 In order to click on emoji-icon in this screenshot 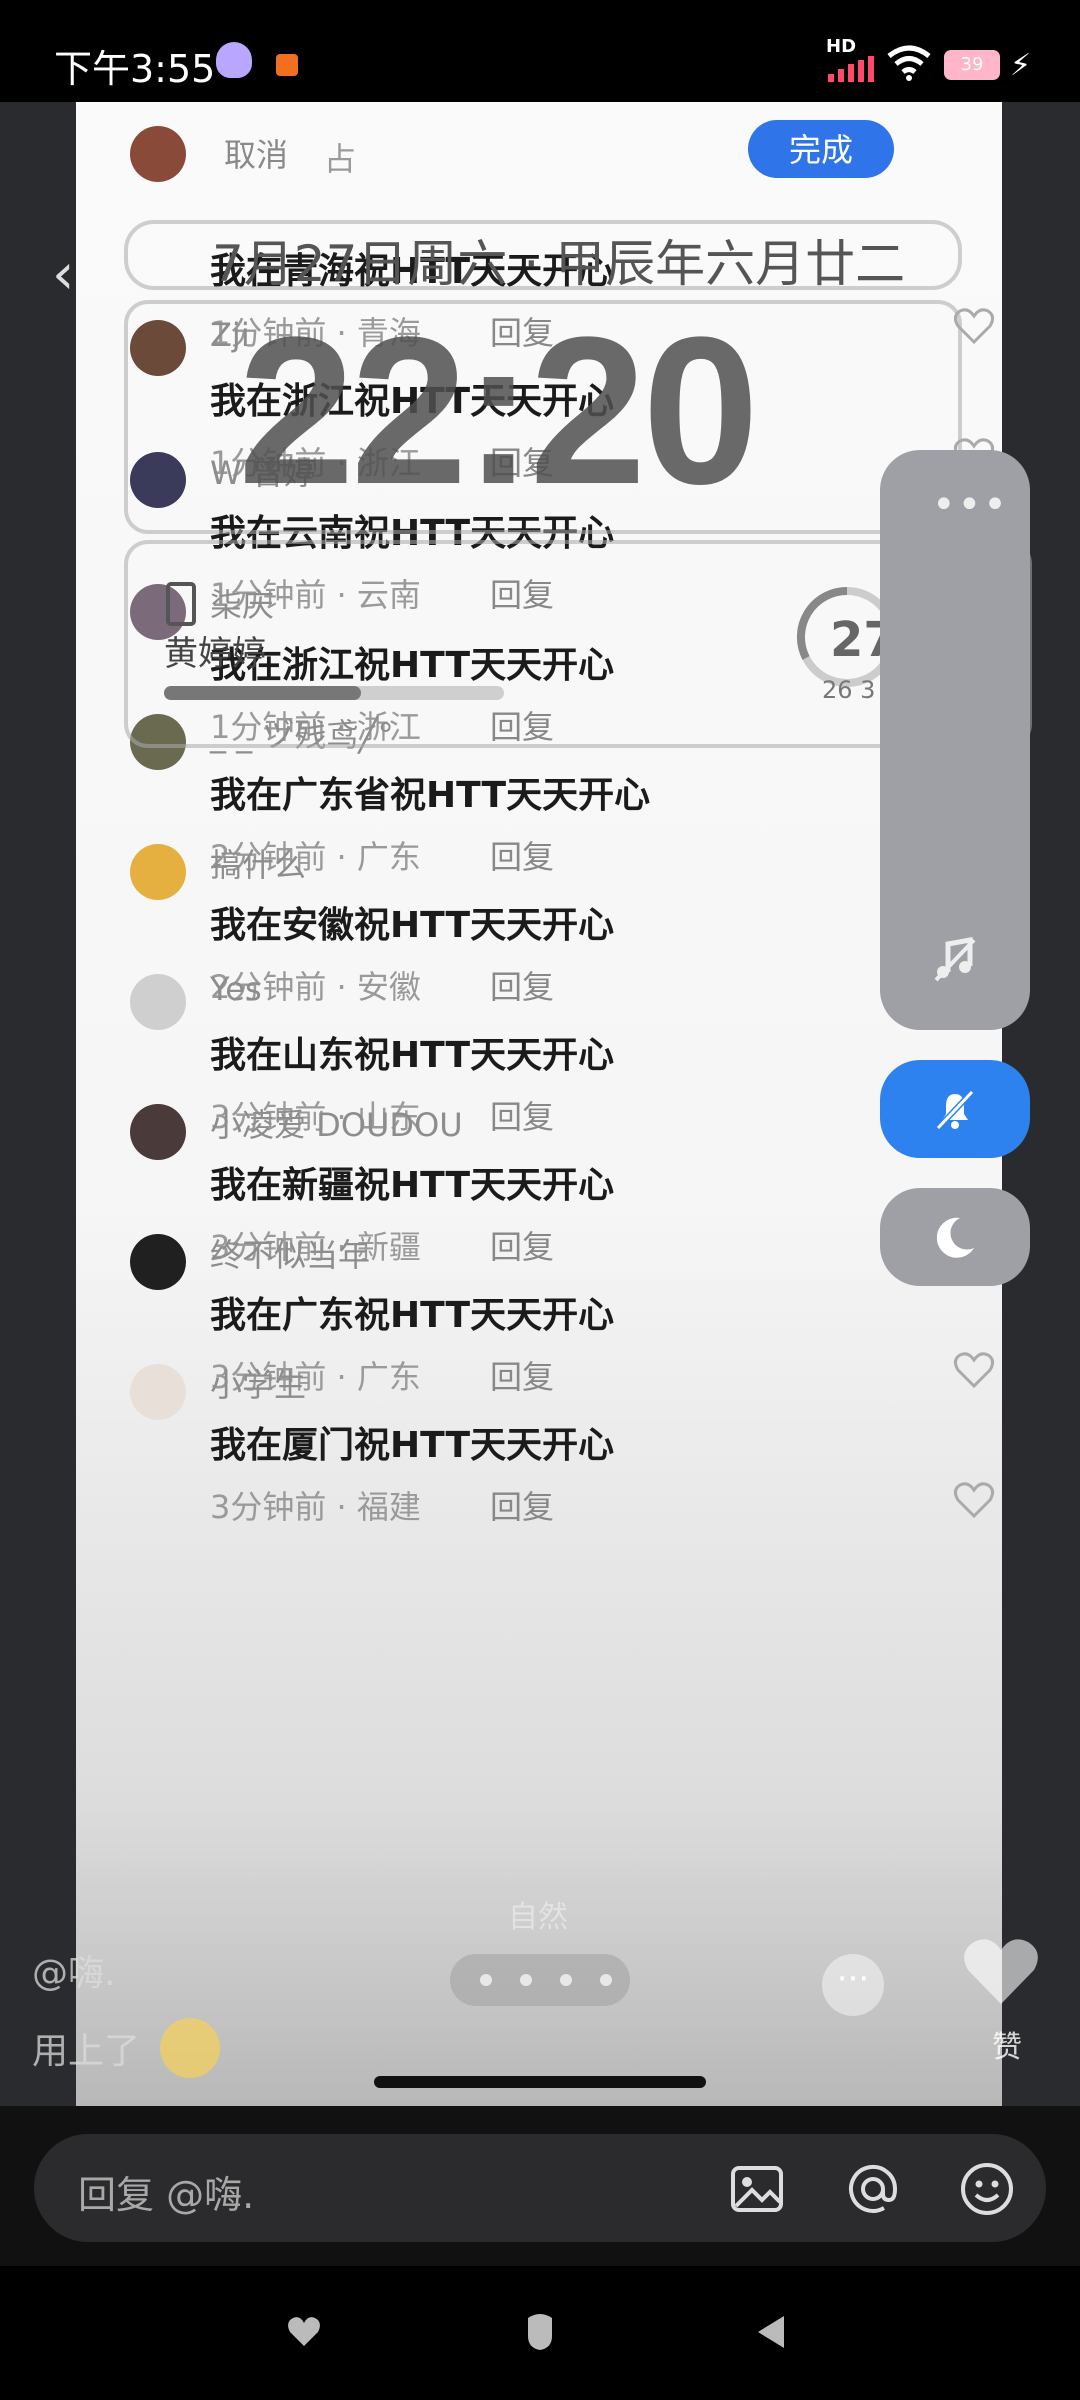, I will do `click(190, 2048)`.